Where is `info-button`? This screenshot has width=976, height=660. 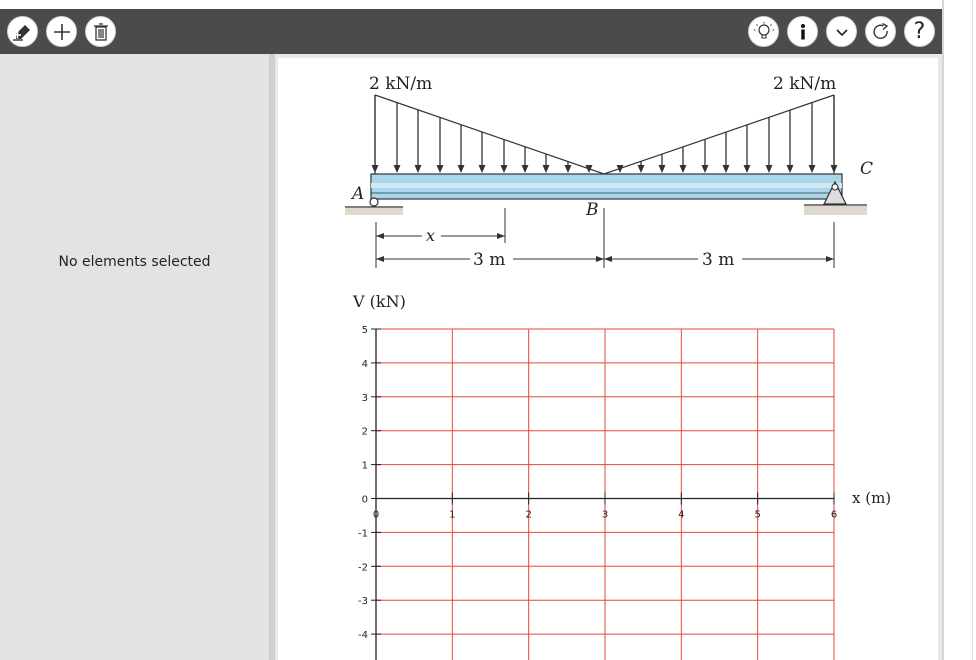
info-button is located at coordinates (802, 31).